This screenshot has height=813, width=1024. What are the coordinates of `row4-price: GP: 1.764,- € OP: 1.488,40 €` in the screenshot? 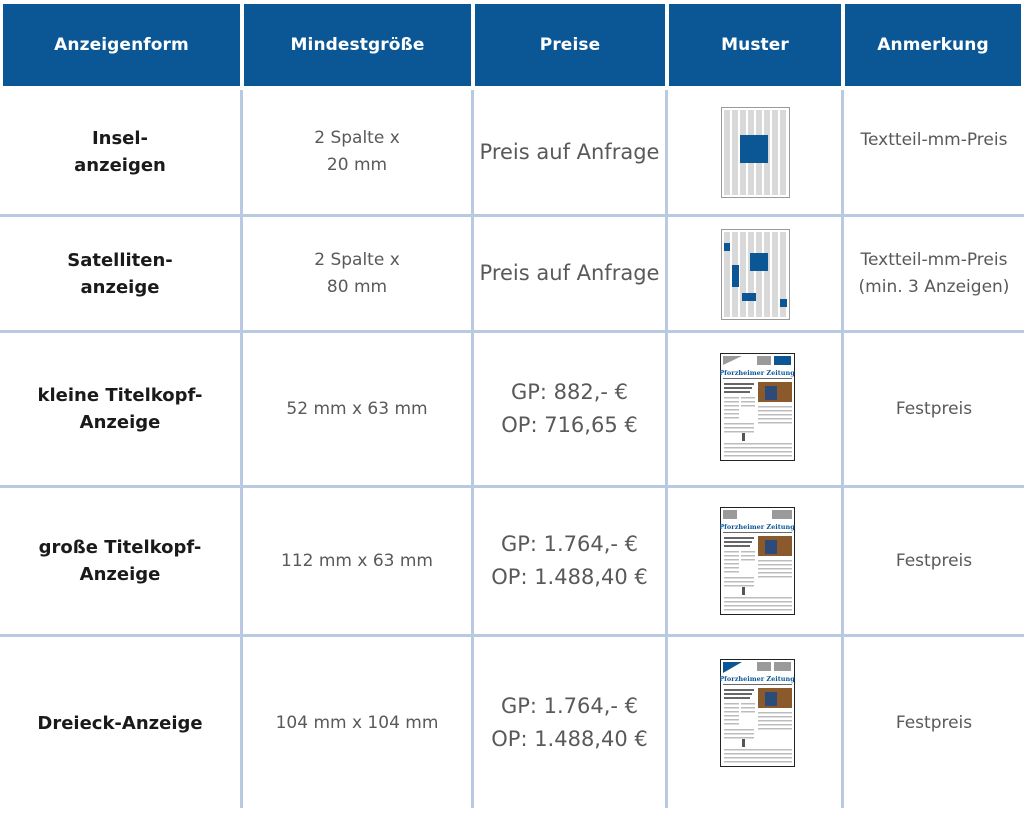 It's located at (569, 560).